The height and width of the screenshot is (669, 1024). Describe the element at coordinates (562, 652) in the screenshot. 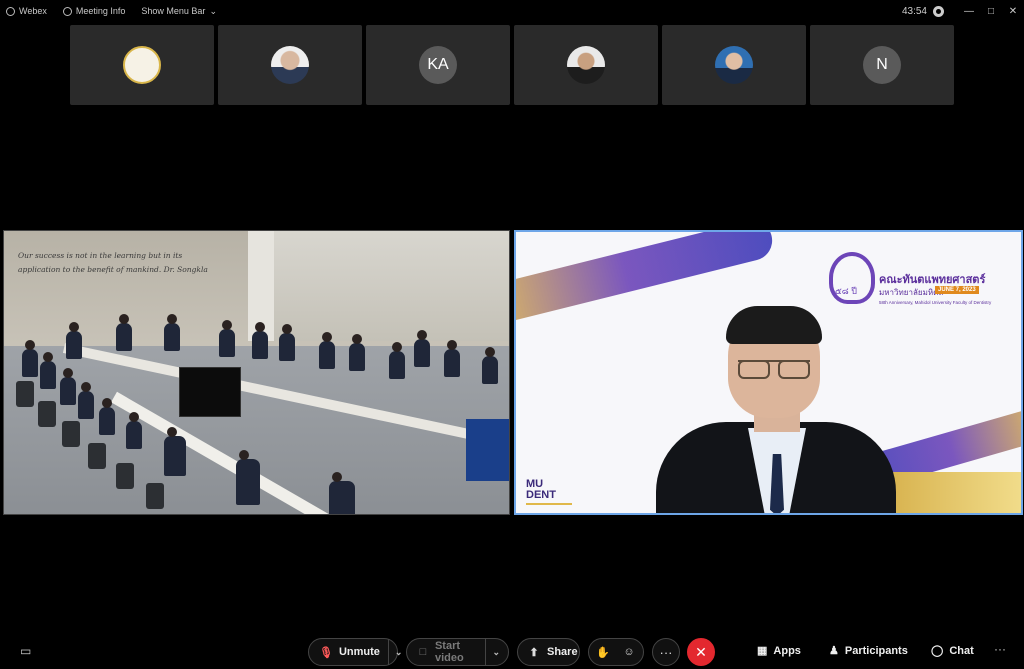

I see `share-label: Share` at that location.